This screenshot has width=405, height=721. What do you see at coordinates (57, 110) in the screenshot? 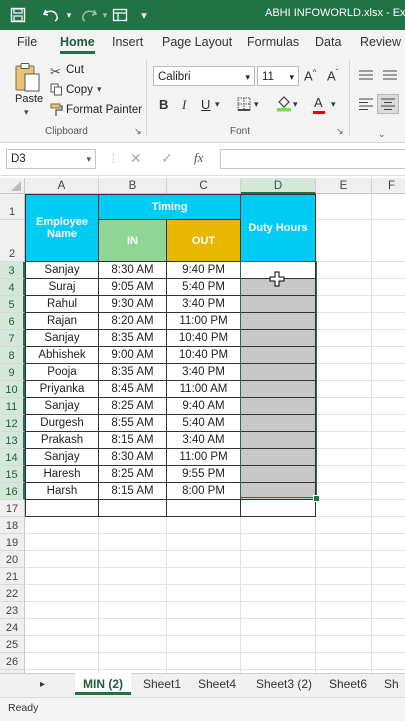
I see `format-painter-icon` at bounding box center [57, 110].